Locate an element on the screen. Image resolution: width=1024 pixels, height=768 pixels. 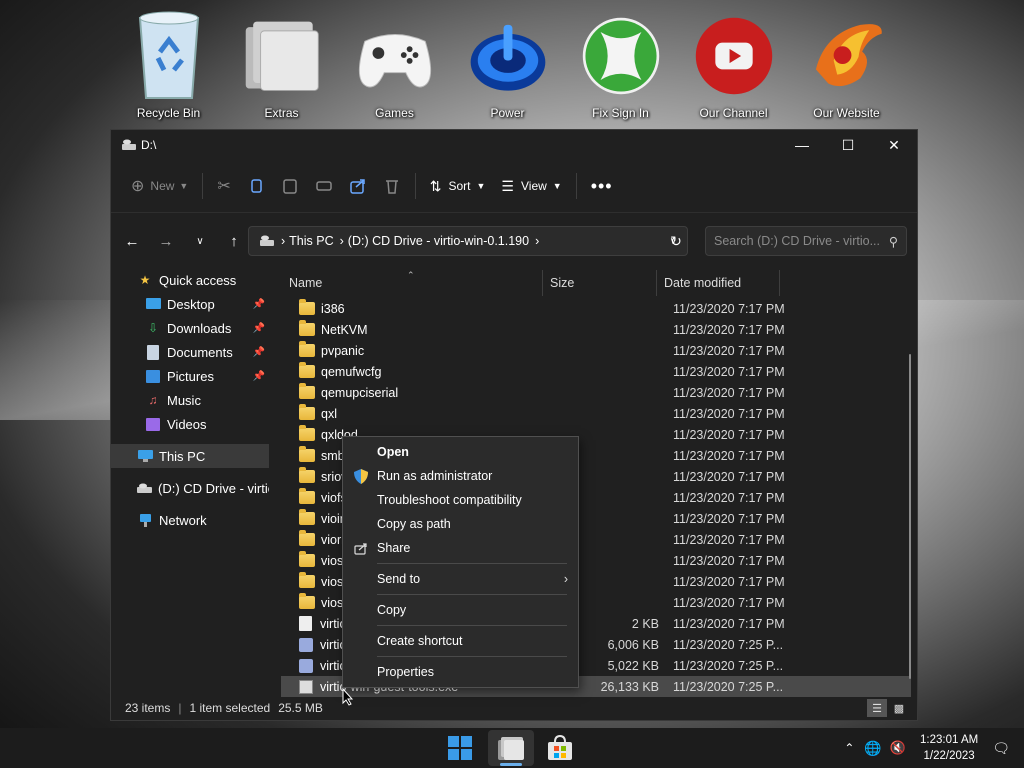
desktop-icon-power: Power is located at coordinates (507, 64).